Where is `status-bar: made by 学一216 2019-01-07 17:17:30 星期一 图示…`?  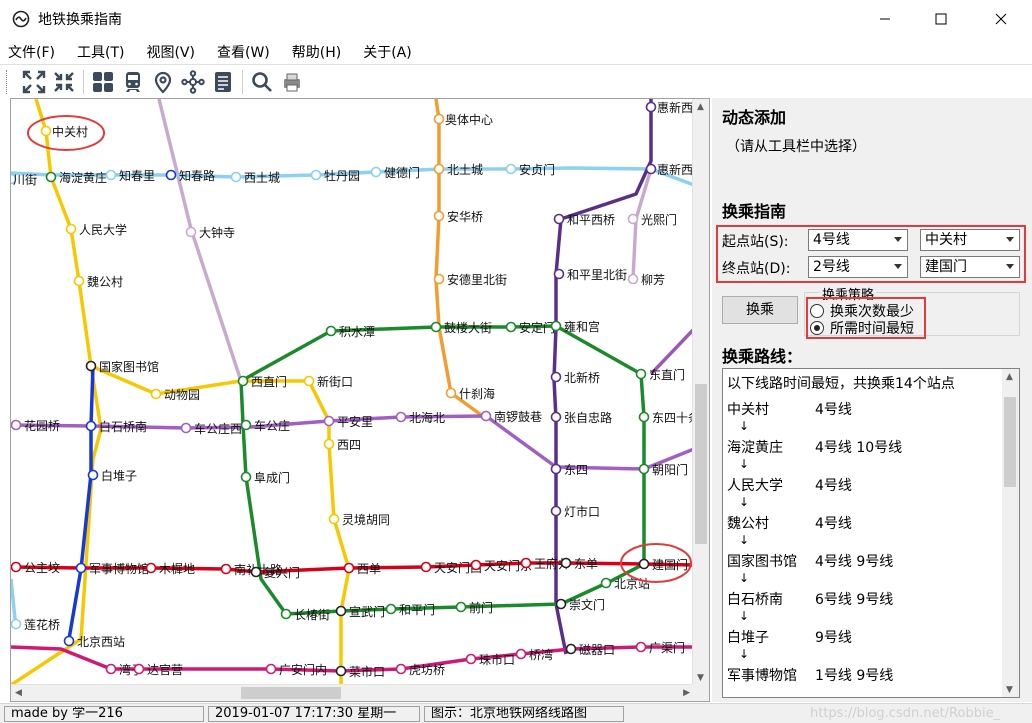
status-bar: made by 学一216 2019-01-07 17:17:30 星期一 图示… is located at coordinates (516, 713).